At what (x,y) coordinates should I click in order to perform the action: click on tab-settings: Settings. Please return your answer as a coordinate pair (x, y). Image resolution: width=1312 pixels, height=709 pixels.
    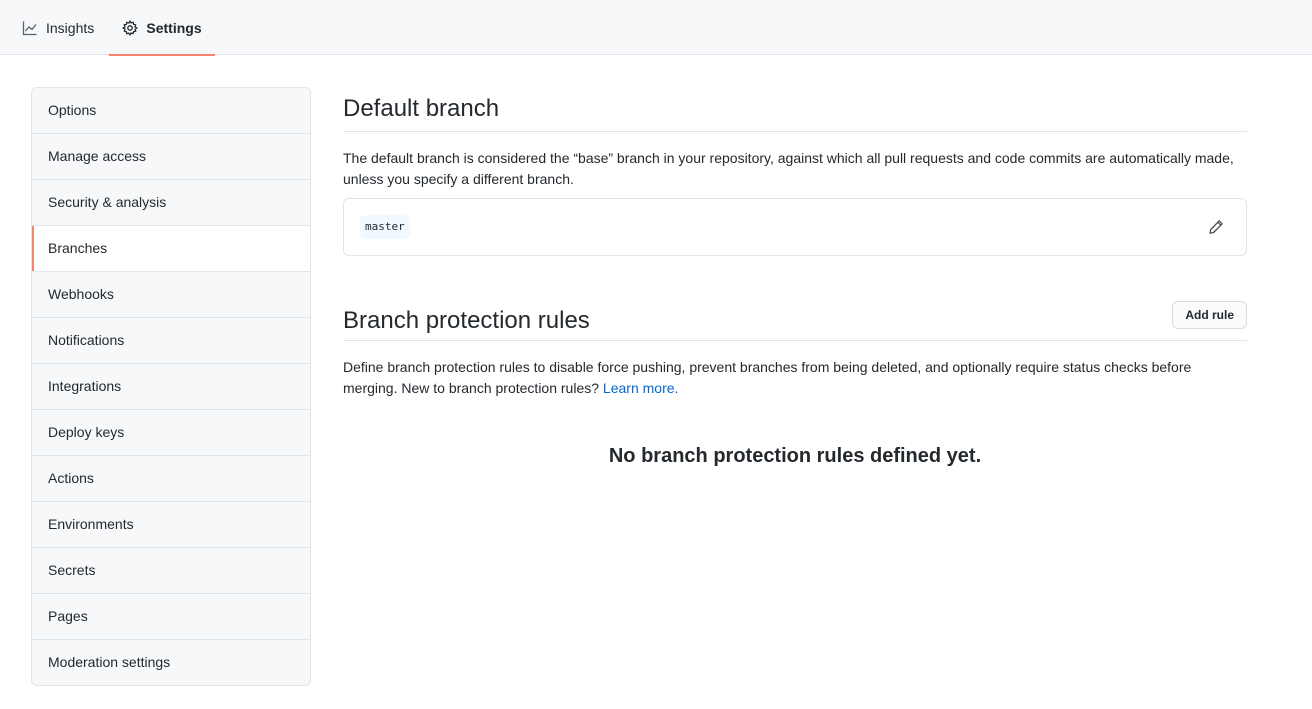
    Looking at the image, I should click on (162, 28).